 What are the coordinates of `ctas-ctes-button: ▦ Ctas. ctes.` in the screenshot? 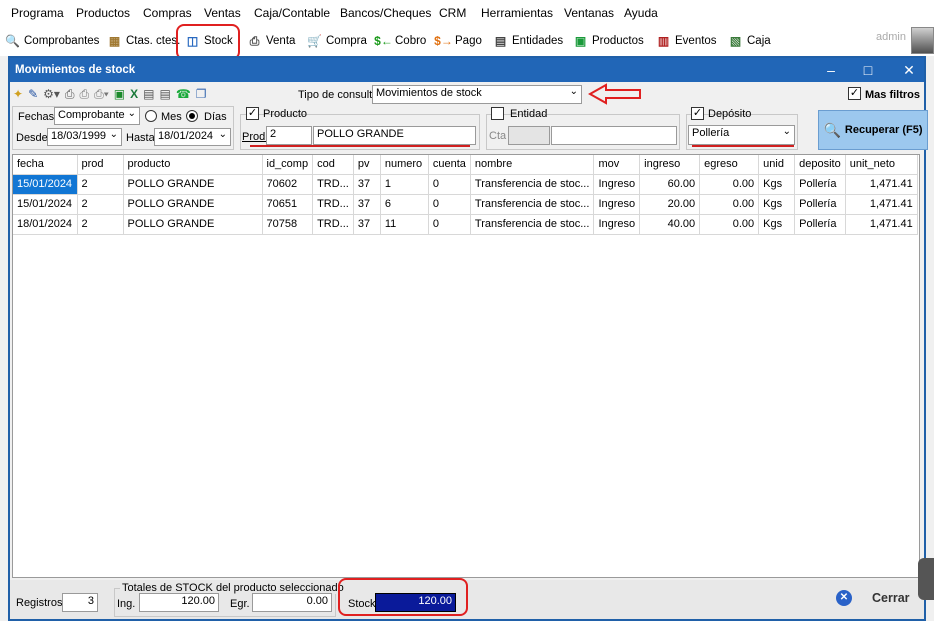 It's located at (143, 41).